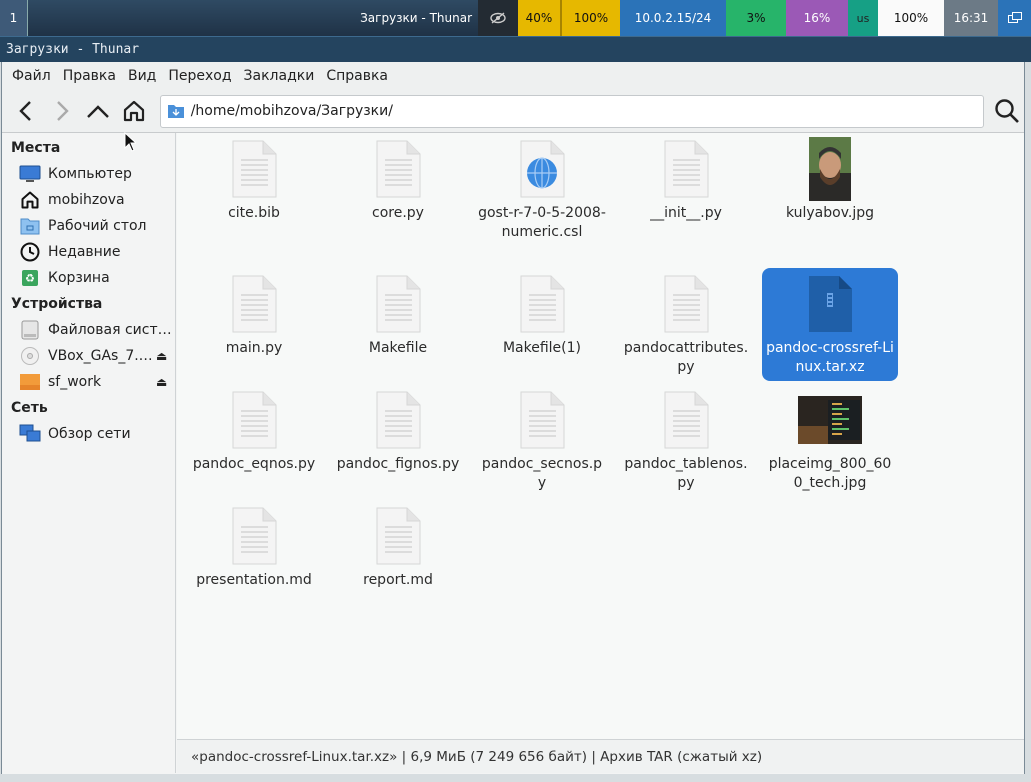 The height and width of the screenshot is (782, 1031). What do you see at coordinates (30, 434) in the screenshot?
I see `network-icon` at bounding box center [30, 434].